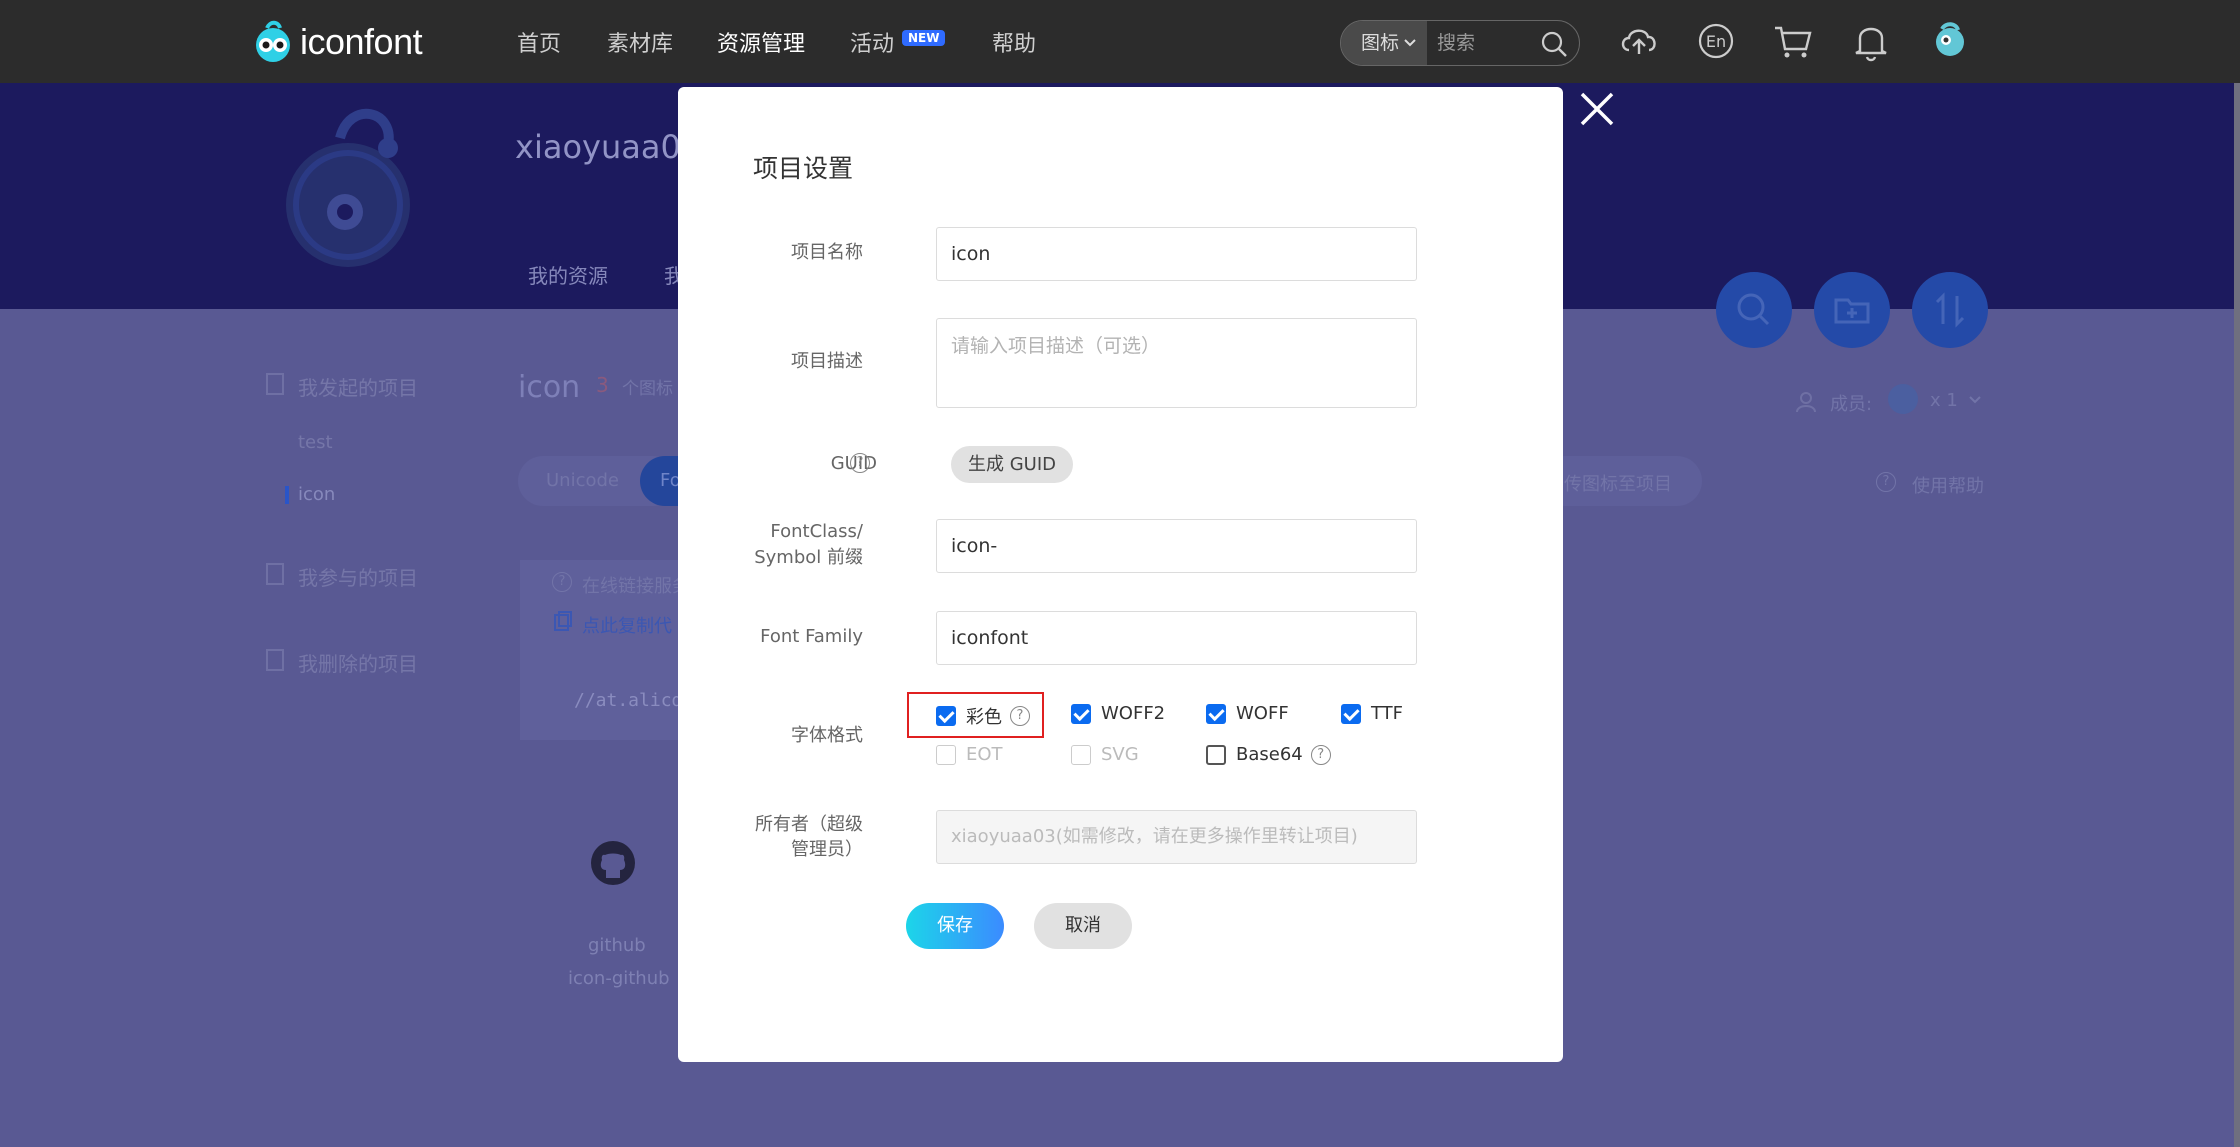  Describe the element at coordinates (617, 945) in the screenshot. I see `github-title: github` at that location.